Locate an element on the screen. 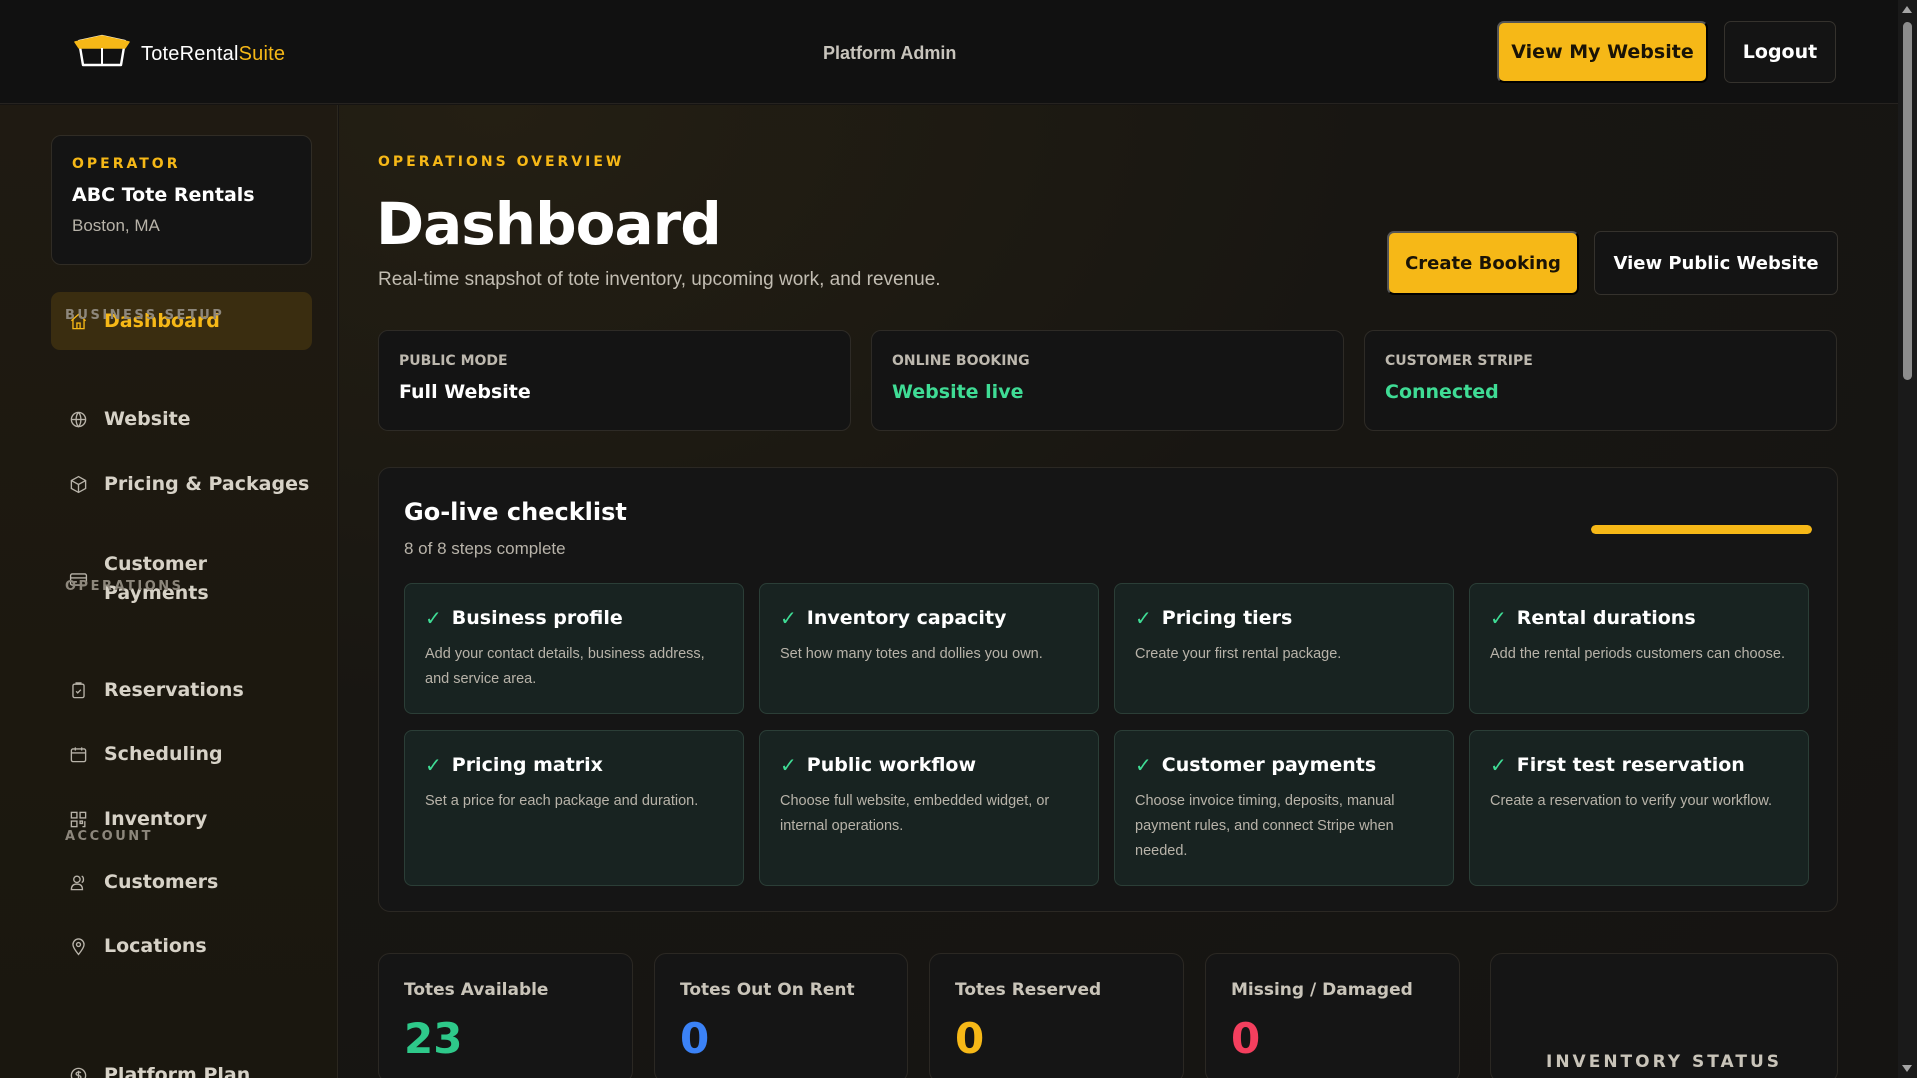 This screenshot has width=1917, height=1078. status-kicker: PUBLIC MODE is located at coordinates (453, 361).